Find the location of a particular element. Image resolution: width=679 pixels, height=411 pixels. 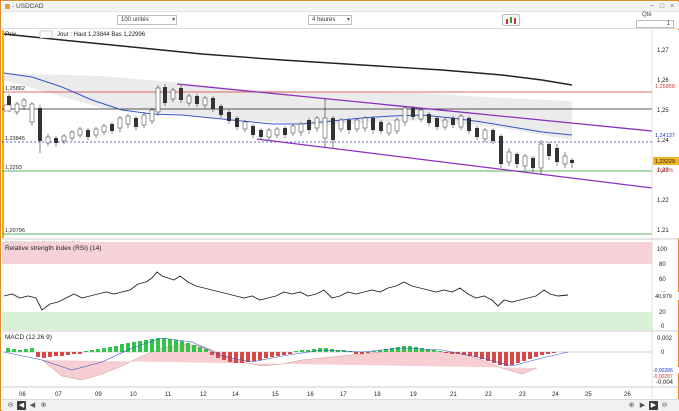

chart-type-button is located at coordinates (511, 20).